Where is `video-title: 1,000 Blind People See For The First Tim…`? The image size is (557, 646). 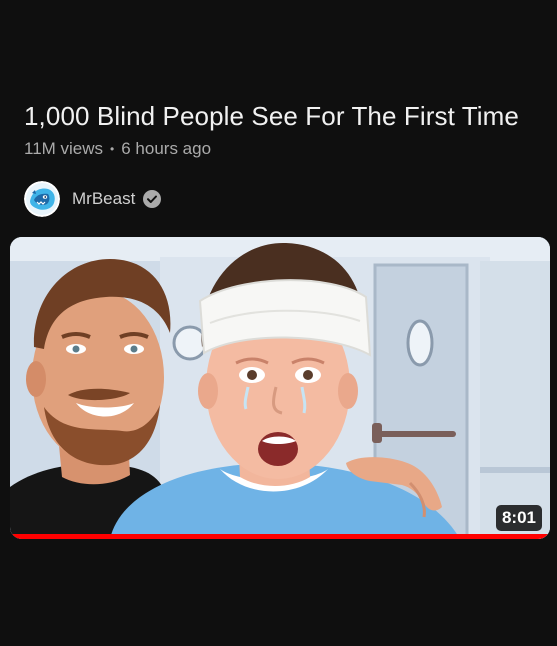
video-title: 1,000 Blind People See For The First Tim… is located at coordinates (284, 116).